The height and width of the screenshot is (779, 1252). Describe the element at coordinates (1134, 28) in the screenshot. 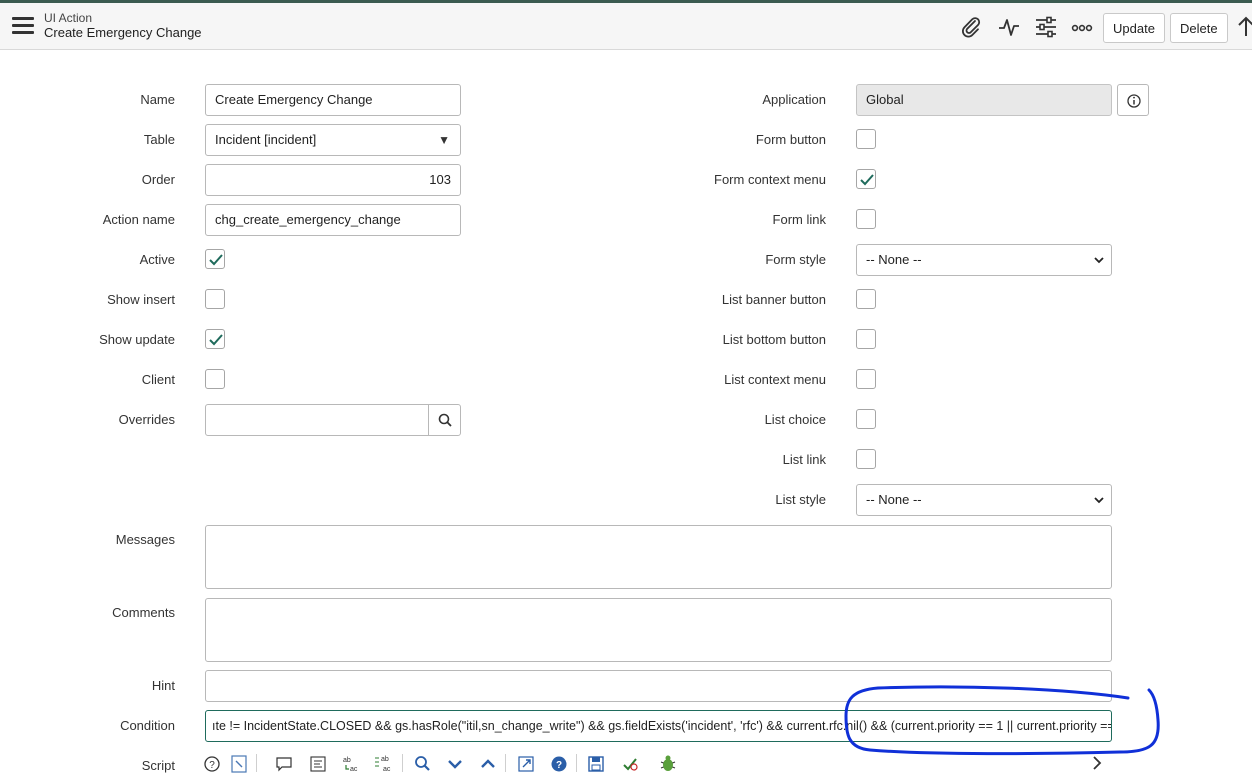

I see `update-button: Update` at that location.